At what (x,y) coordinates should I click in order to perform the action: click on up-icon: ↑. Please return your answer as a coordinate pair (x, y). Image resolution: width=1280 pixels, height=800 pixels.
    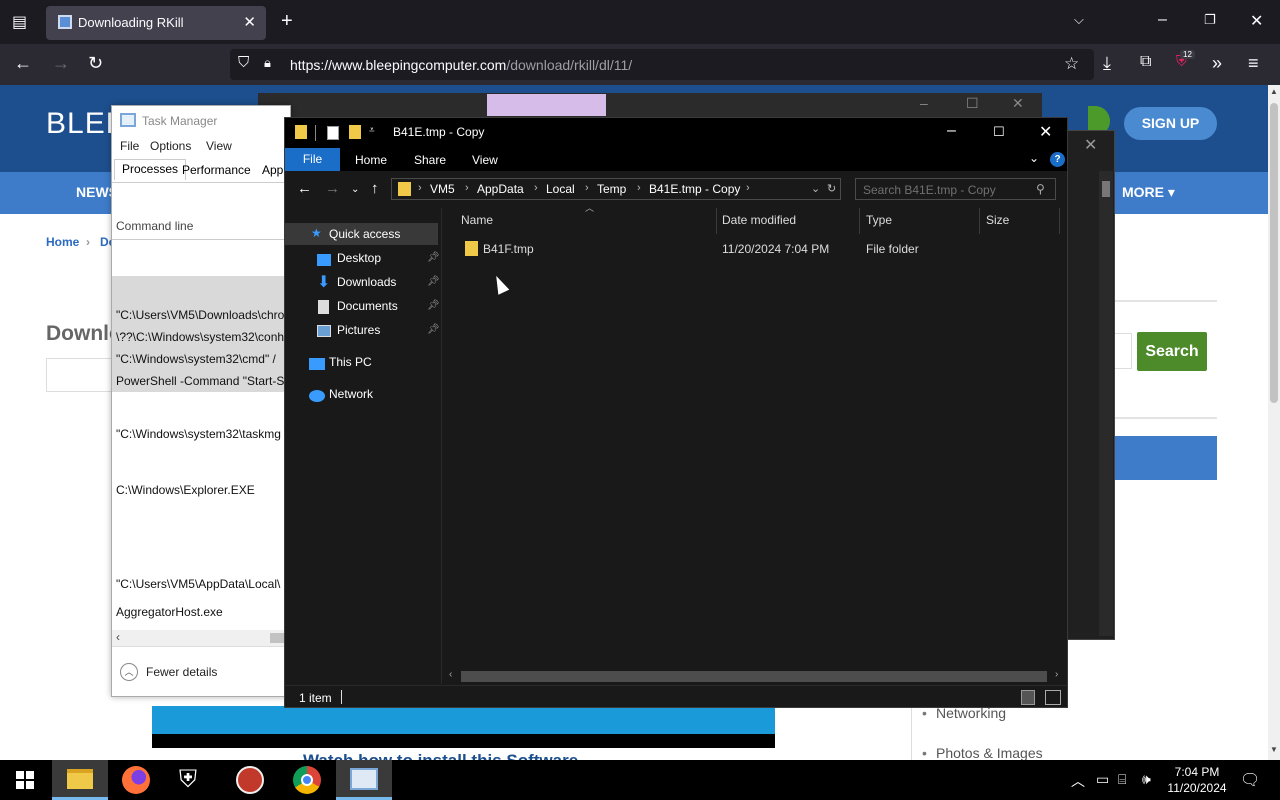
    Looking at the image, I should click on (375, 188).